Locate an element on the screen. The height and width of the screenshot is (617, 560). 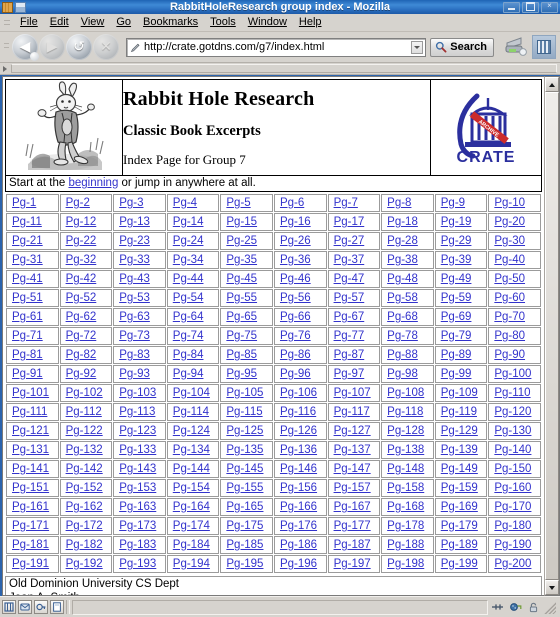
page-link-pg-117: Pg-117 is located at coordinates (352, 412).